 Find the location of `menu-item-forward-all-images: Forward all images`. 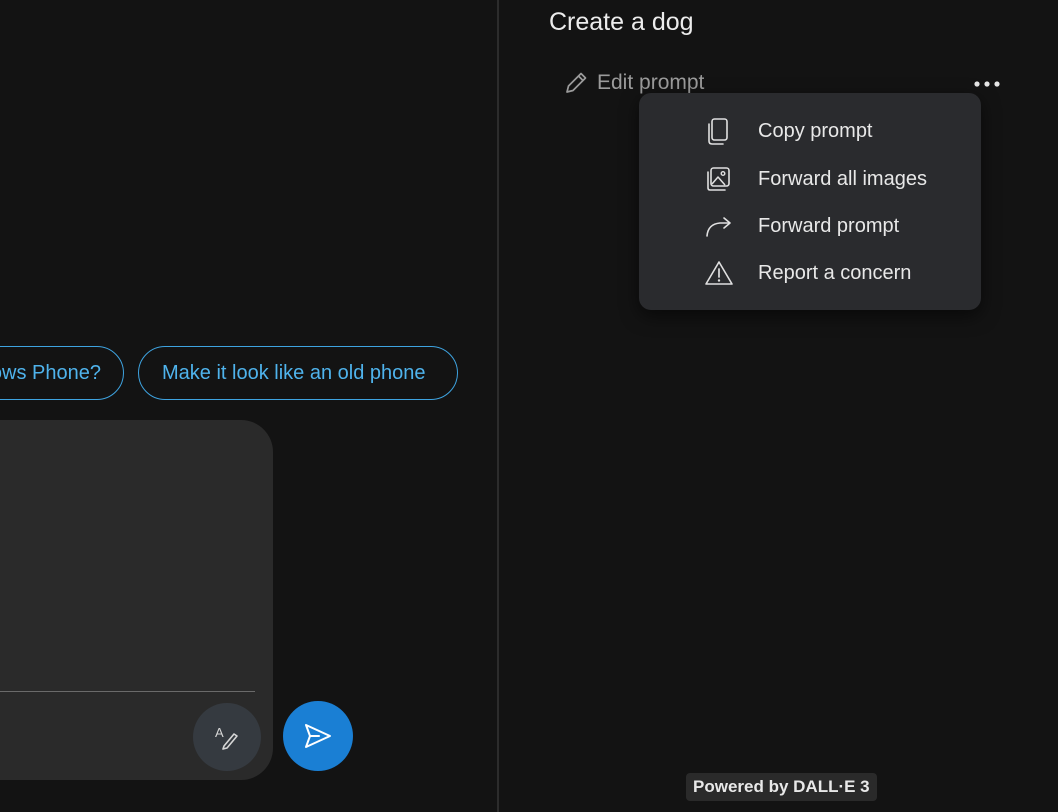

menu-item-forward-all-images: Forward all images is located at coordinates (810, 179).